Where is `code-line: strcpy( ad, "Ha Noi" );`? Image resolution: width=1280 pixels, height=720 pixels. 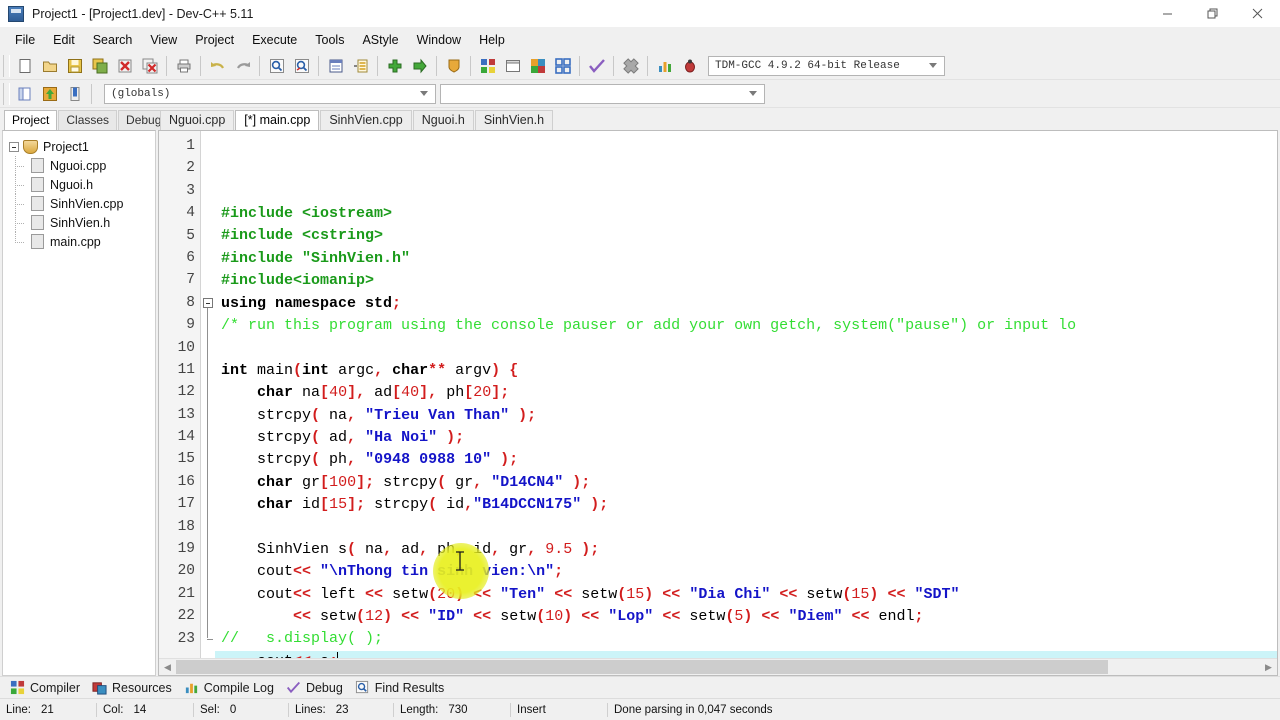
code-line: strcpy( ad, "Ha Noi" ); is located at coordinates (746, 438).